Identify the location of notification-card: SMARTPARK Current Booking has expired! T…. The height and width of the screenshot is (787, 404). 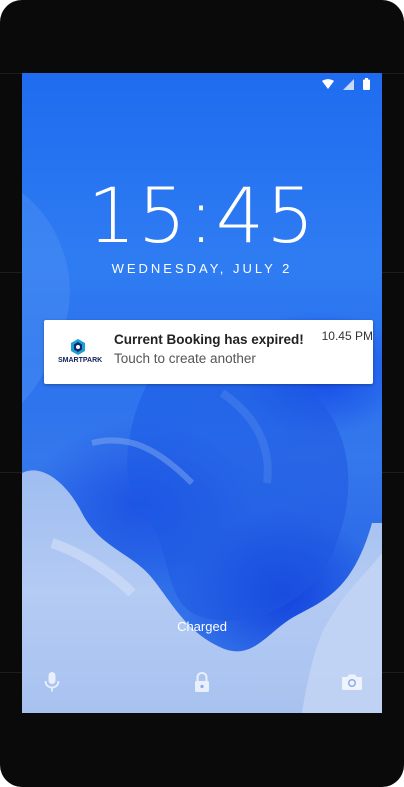
(208, 352).